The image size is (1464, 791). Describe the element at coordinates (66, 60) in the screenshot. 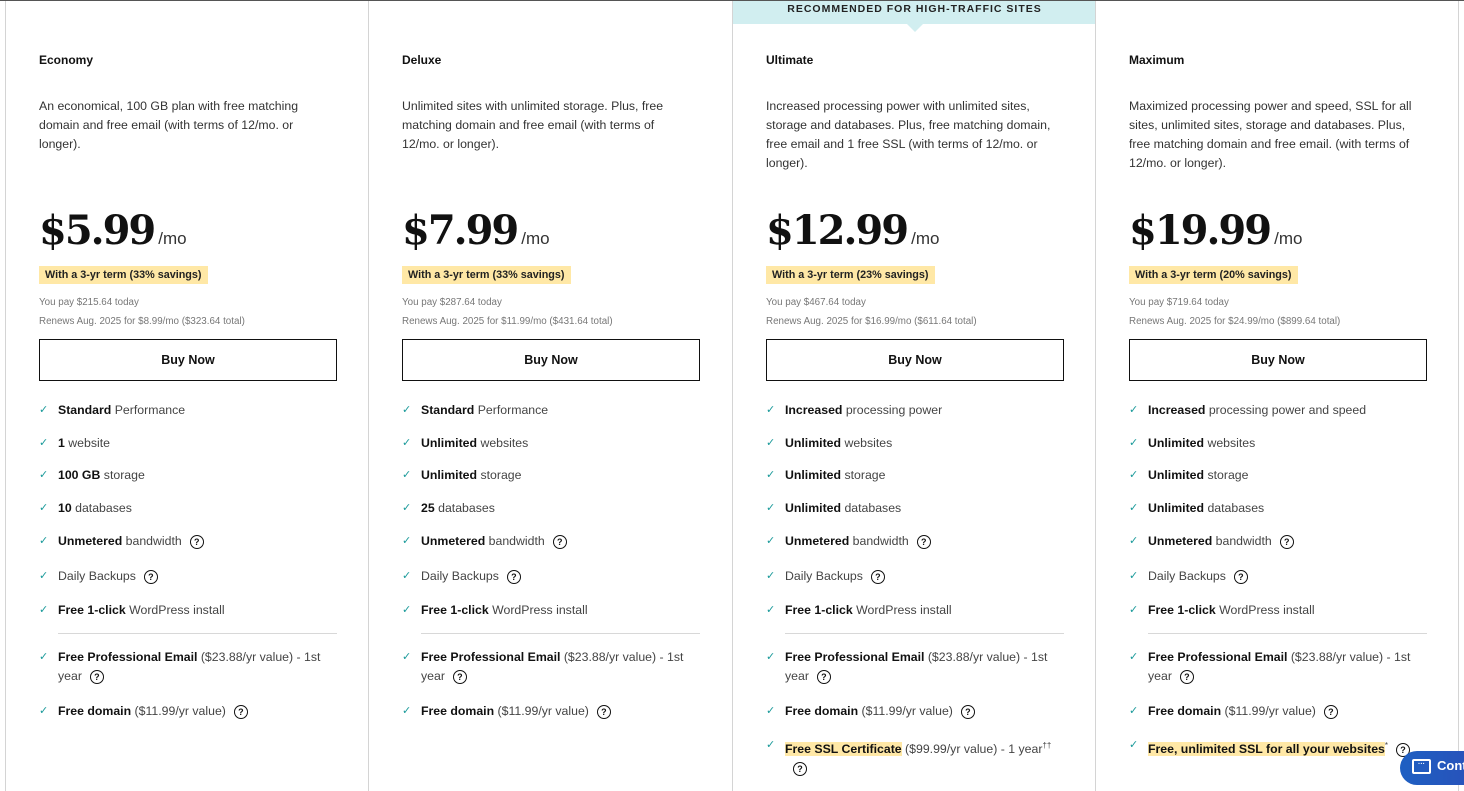

I see `plan-name: Economy` at that location.